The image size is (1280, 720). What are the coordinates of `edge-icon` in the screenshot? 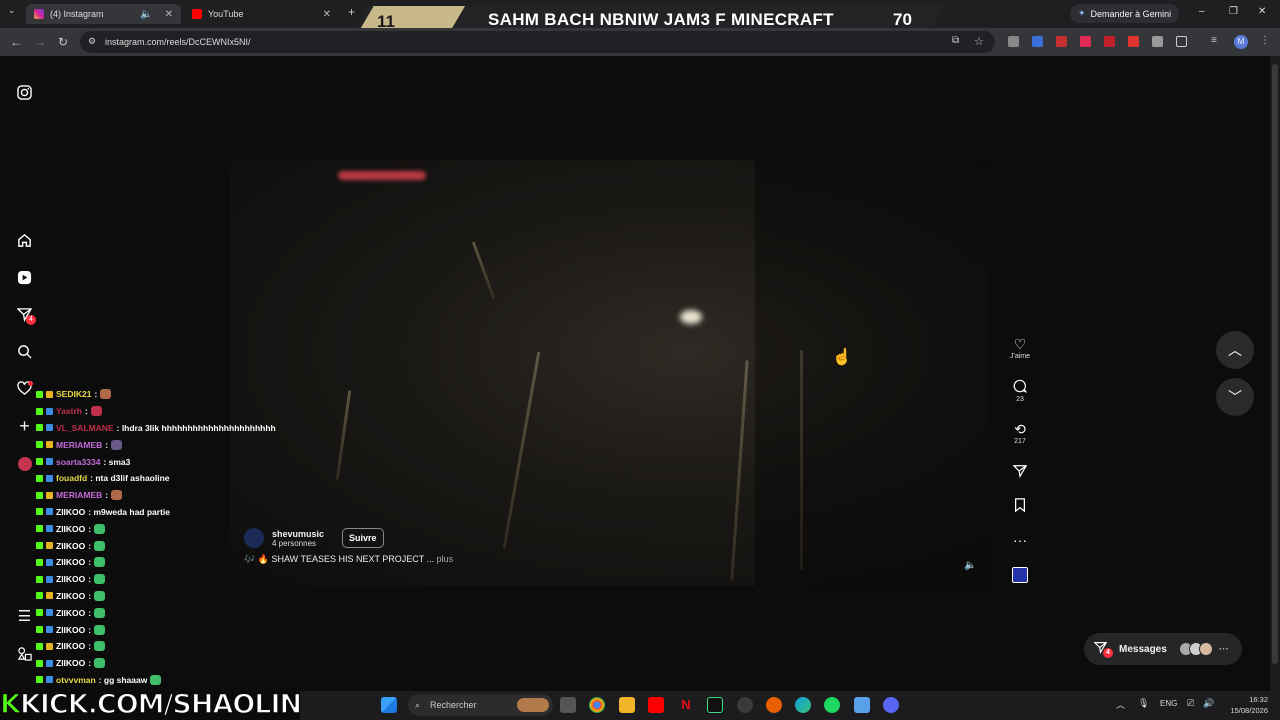 It's located at (803, 705).